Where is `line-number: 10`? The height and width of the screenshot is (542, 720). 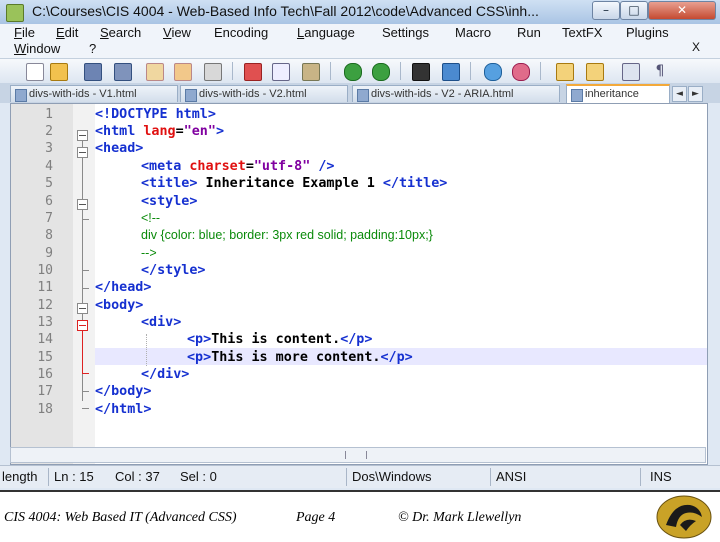
line-number: 10 is located at coordinates (45, 270).